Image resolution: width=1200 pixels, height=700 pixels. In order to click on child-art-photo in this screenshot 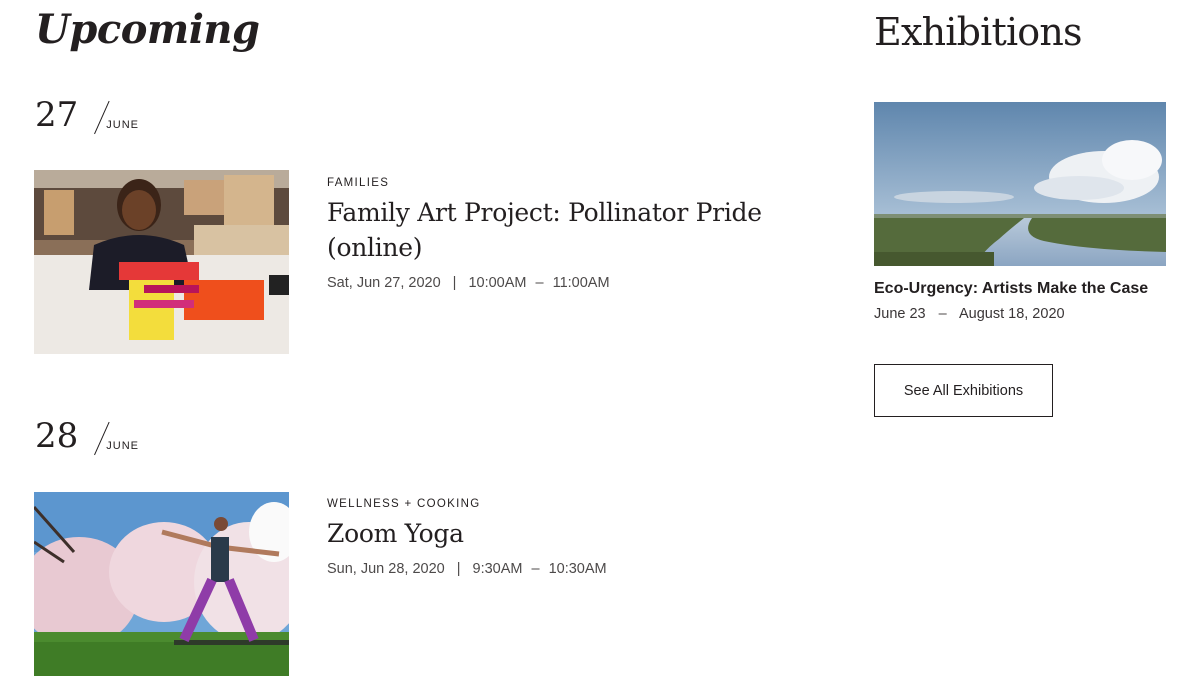, I will do `click(161, 262)`.